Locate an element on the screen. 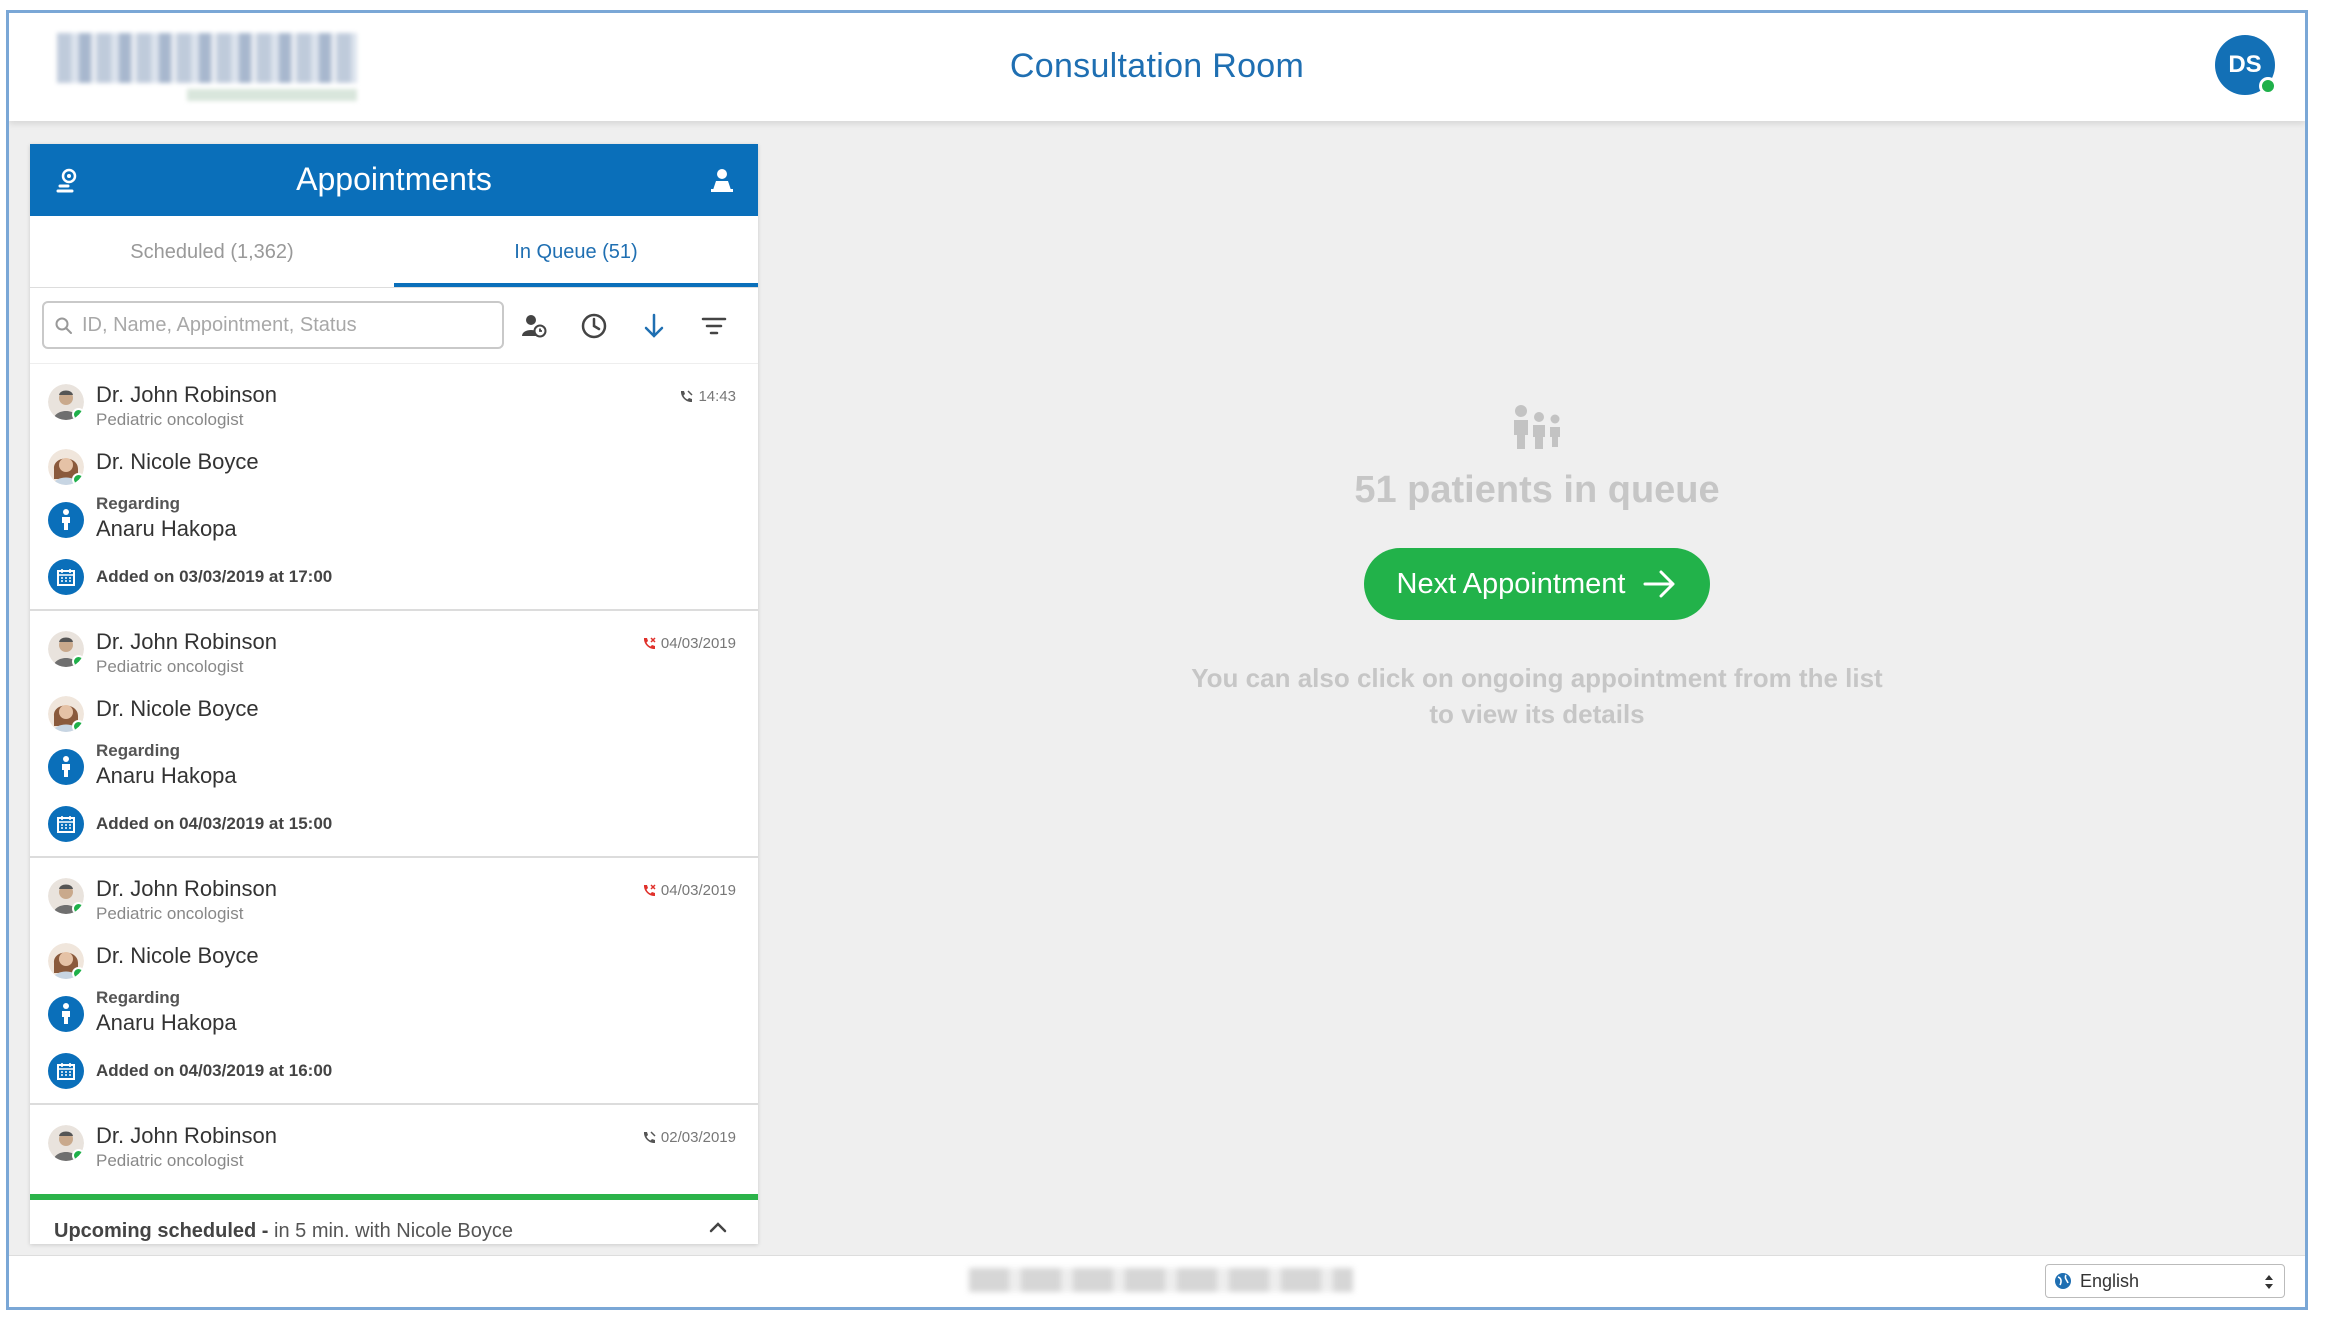  chevron-up-icon is located at coordinates (718, 1227).